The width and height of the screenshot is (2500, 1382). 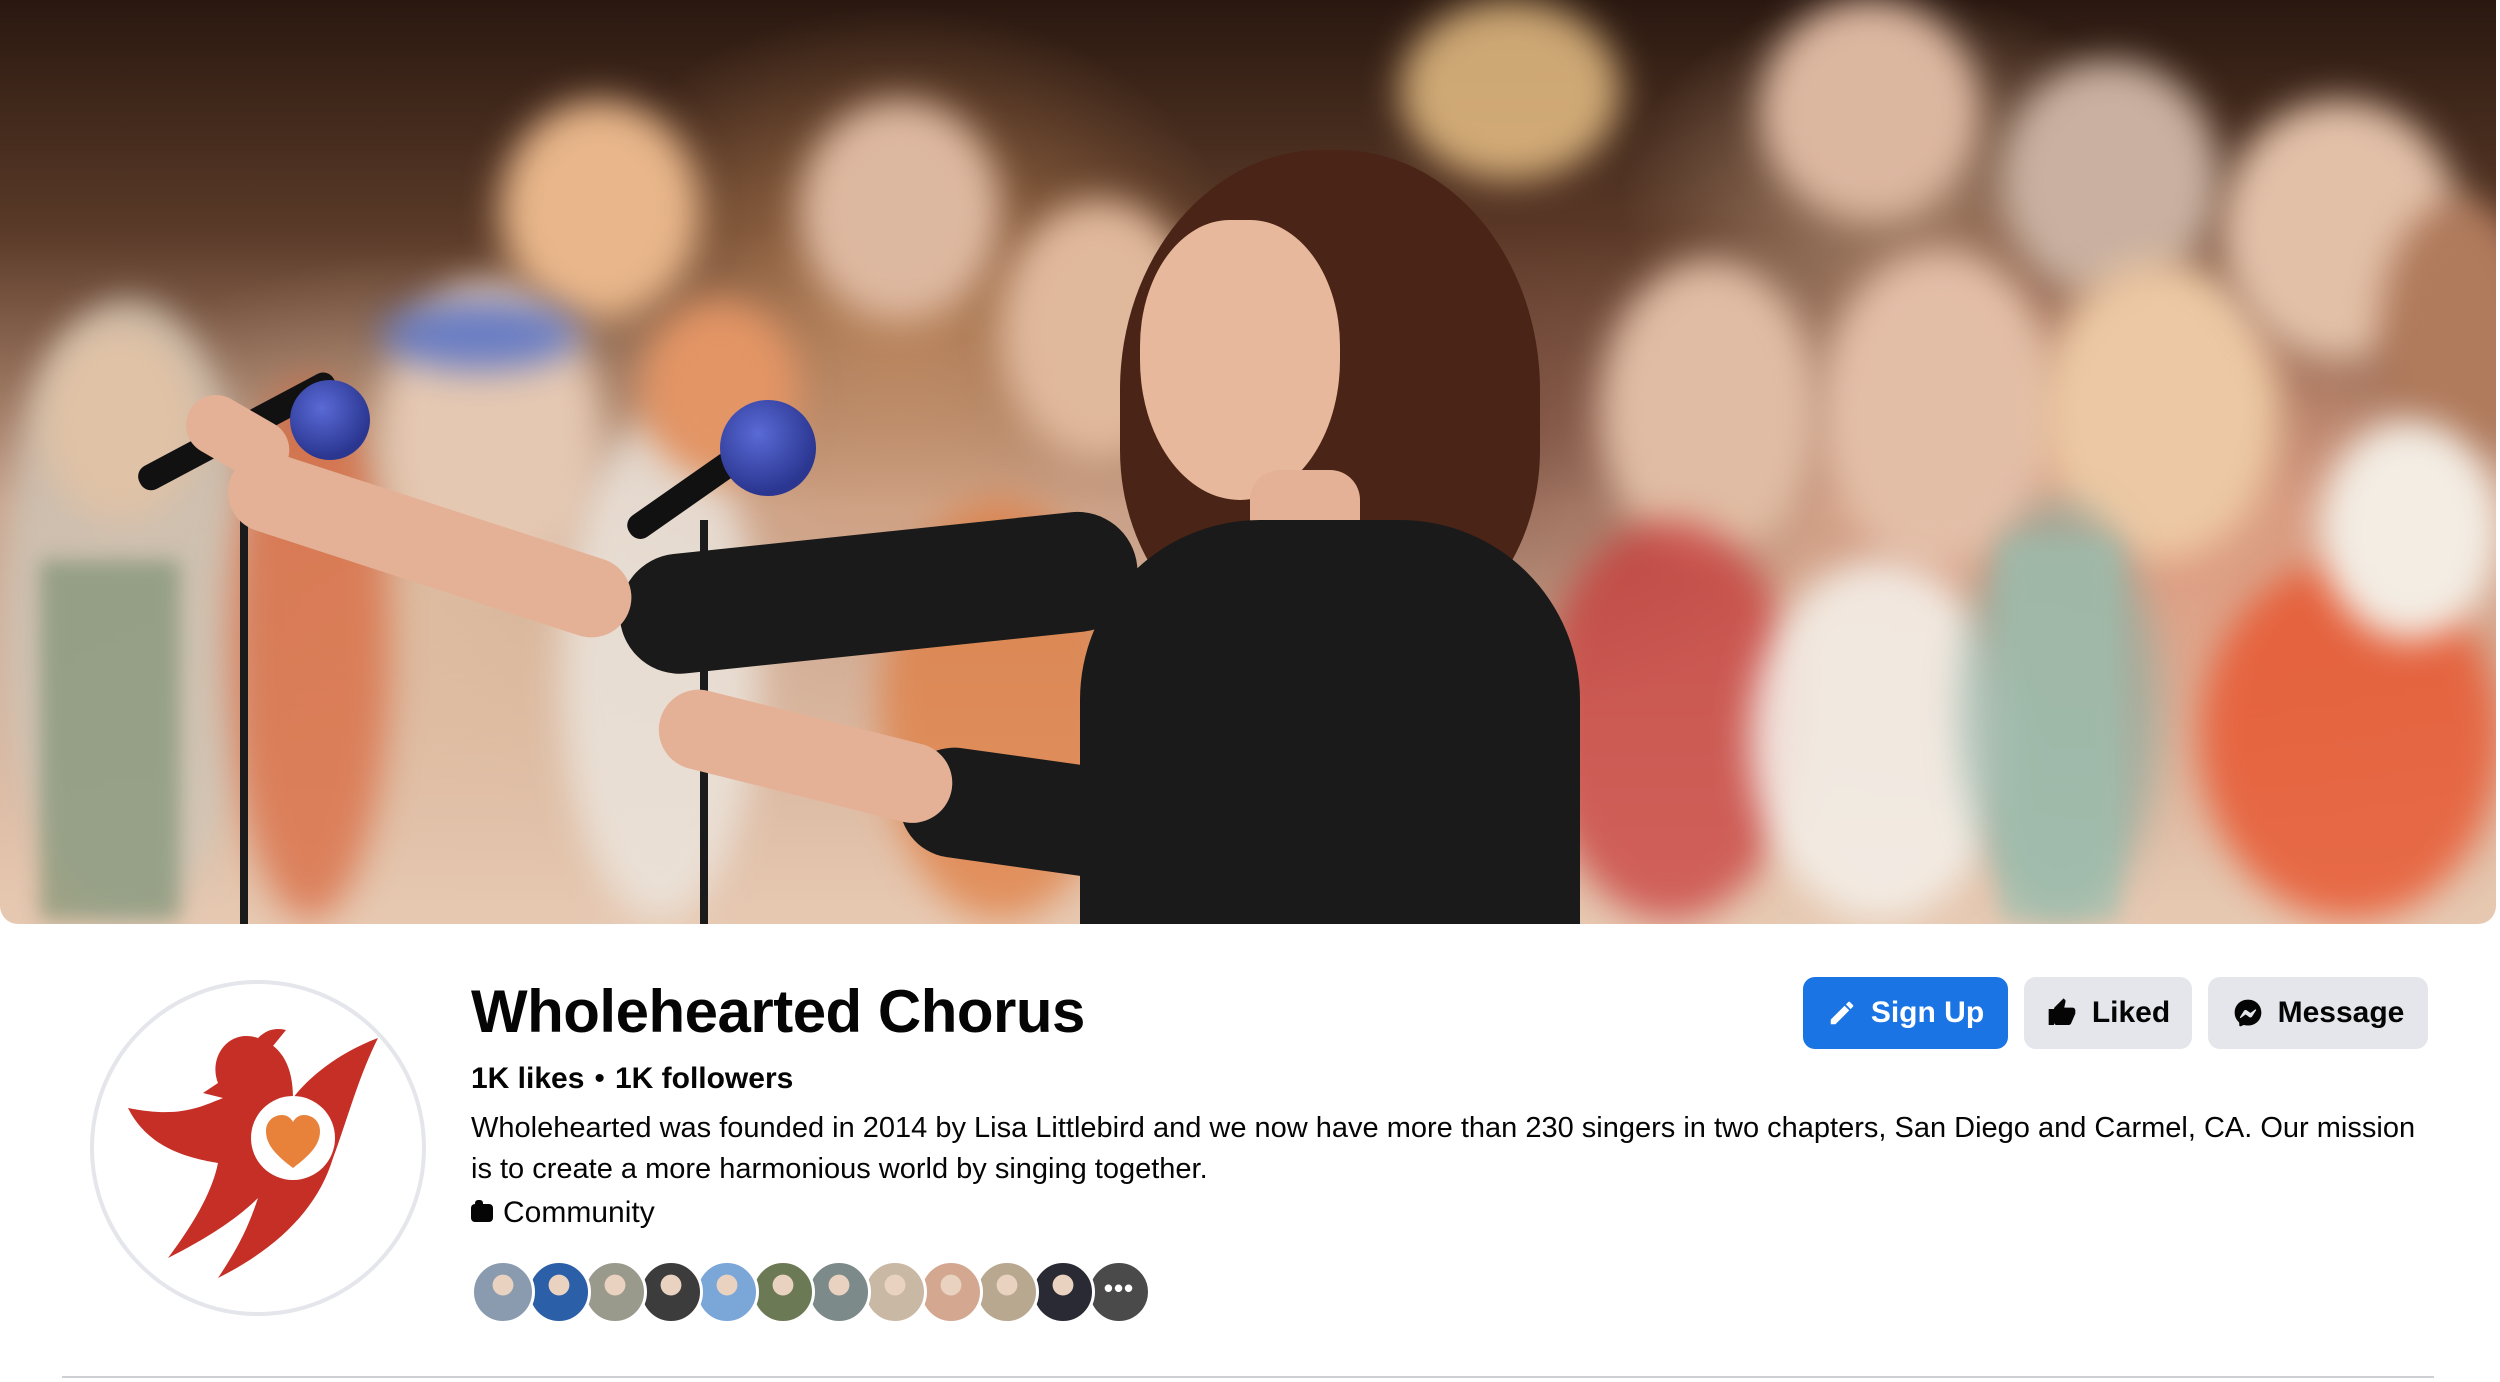 I want to click on message-label: Message, so click(x=2341, y=1012).